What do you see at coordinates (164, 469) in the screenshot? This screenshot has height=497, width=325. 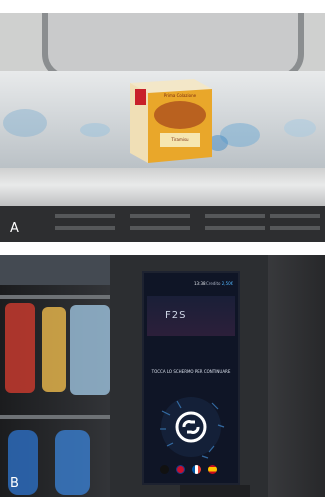 I see `flag-icon` at bounding box center [164, 469].